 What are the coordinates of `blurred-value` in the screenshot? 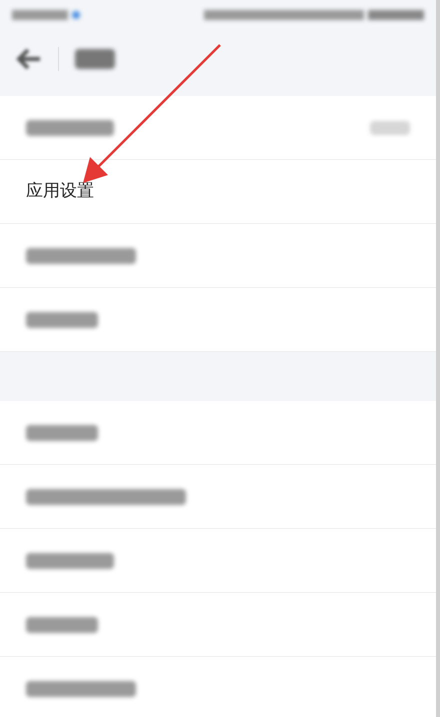 It's located at (390, 127).